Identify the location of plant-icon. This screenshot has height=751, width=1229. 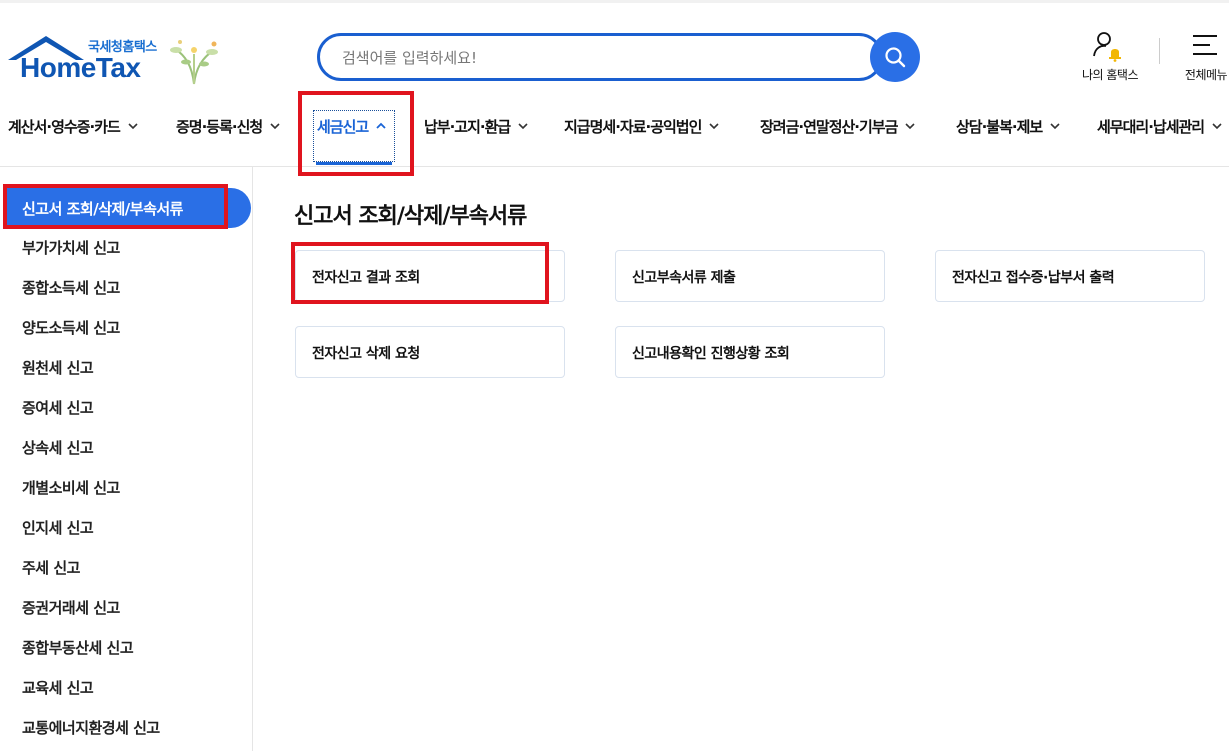
(194, 62).